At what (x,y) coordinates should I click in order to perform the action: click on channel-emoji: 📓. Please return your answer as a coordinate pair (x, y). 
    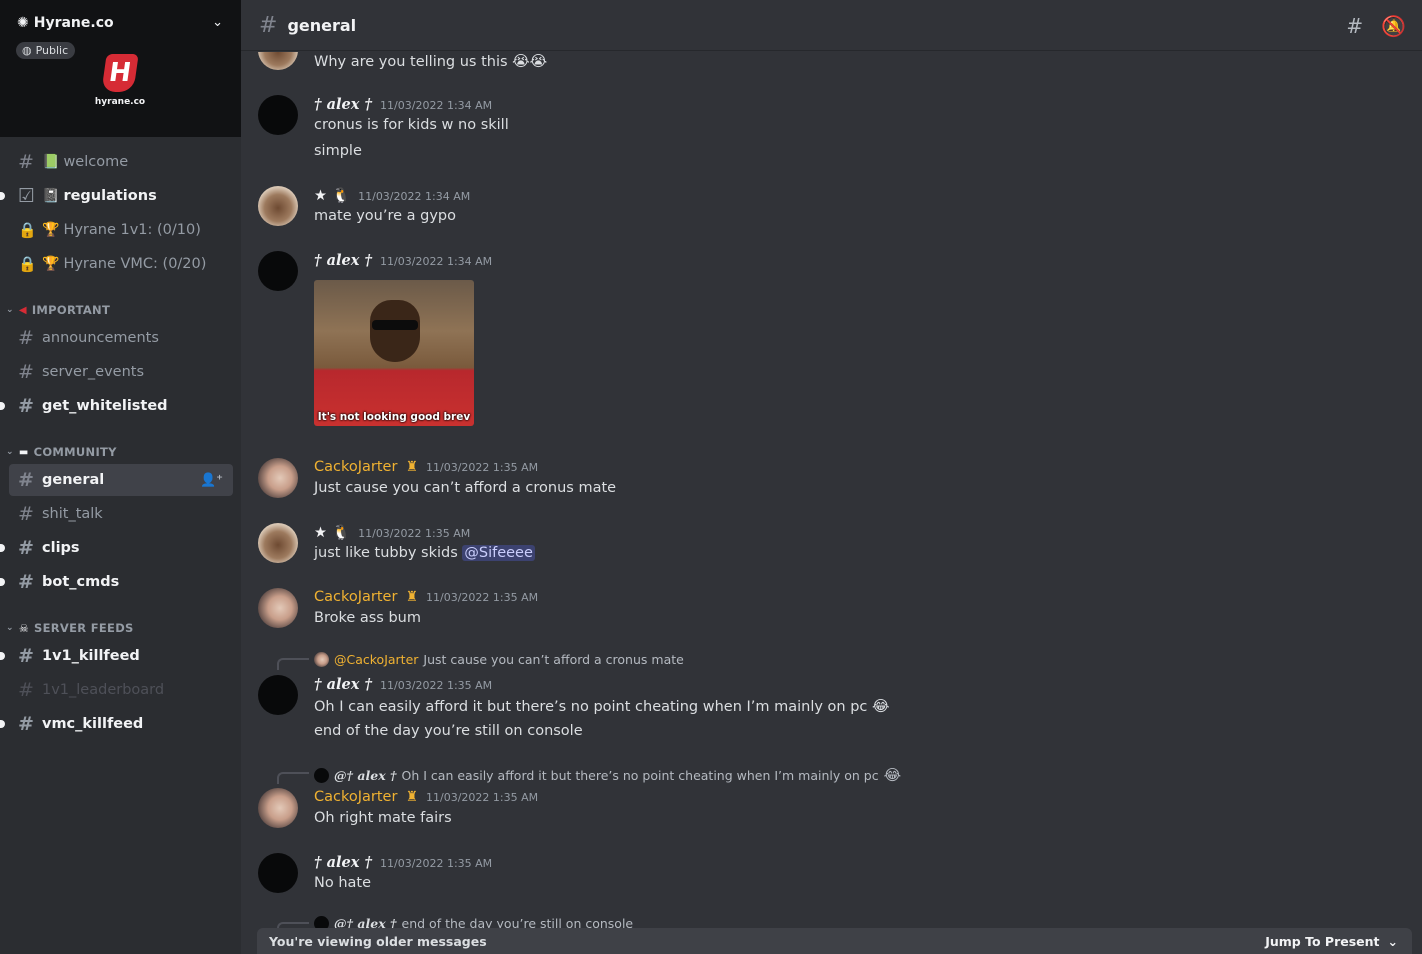
    Looking at the image, I should click on (51, 196).